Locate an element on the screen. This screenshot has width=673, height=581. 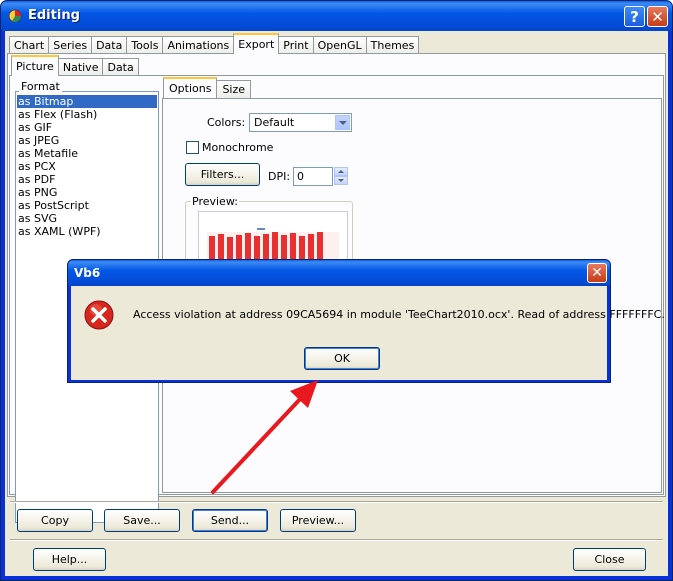
format-item: as JPEG is located at coordinates (87, 140).